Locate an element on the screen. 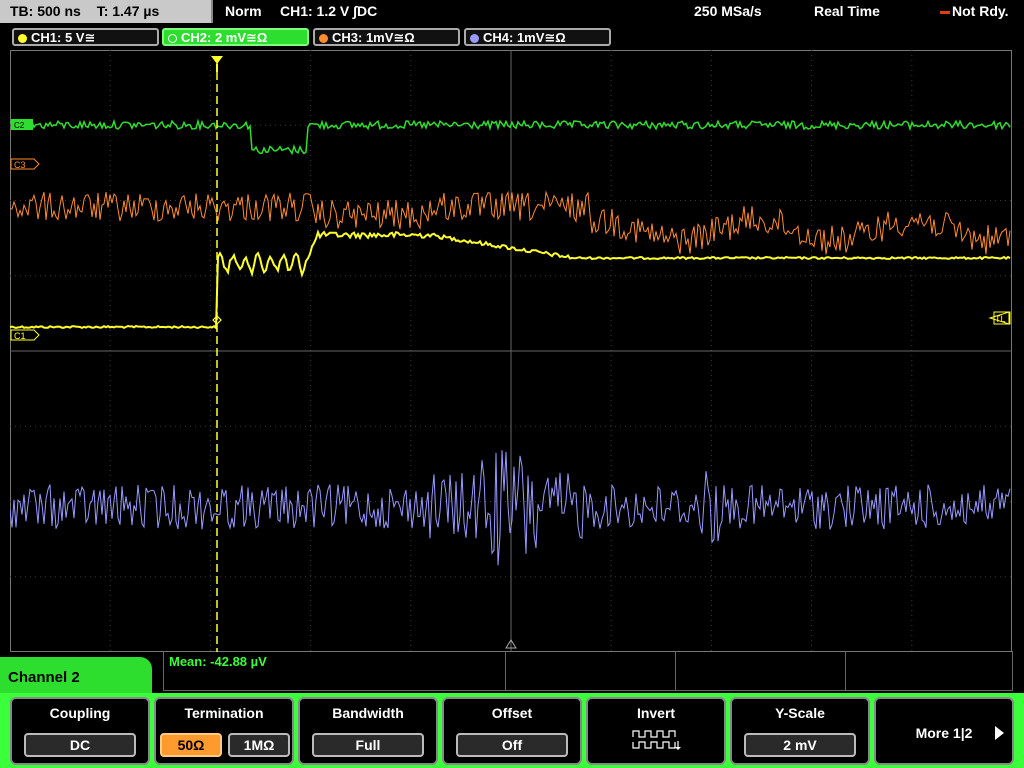 The image size is (1024, 768). offset-title: Offset is located at coordinates (512, 713).